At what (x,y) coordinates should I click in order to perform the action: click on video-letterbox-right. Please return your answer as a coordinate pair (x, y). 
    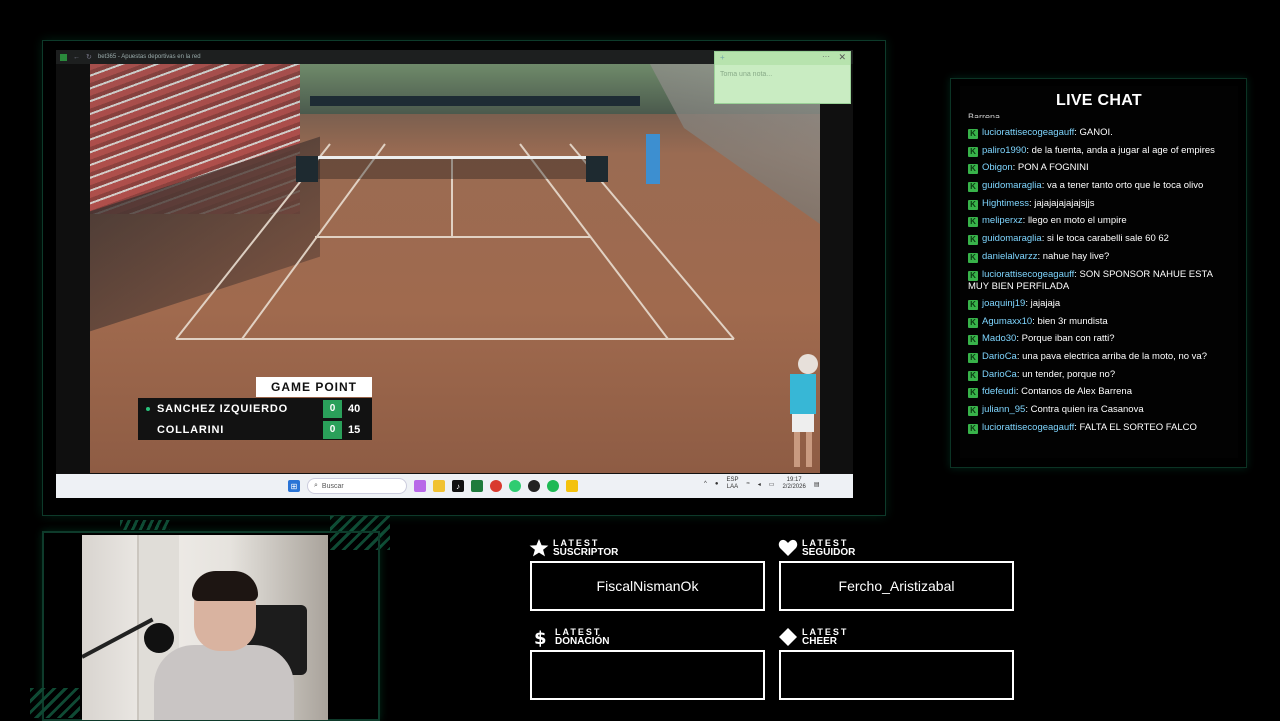
    Looking at the image, I should click on (836, 268).